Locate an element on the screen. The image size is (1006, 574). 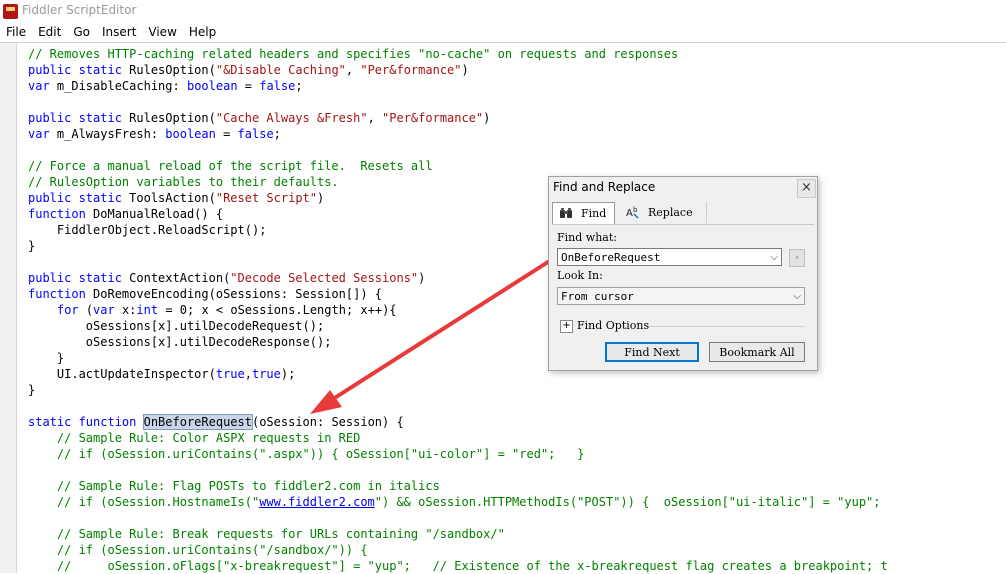
code-line: } is located at coordinates (458, 390).